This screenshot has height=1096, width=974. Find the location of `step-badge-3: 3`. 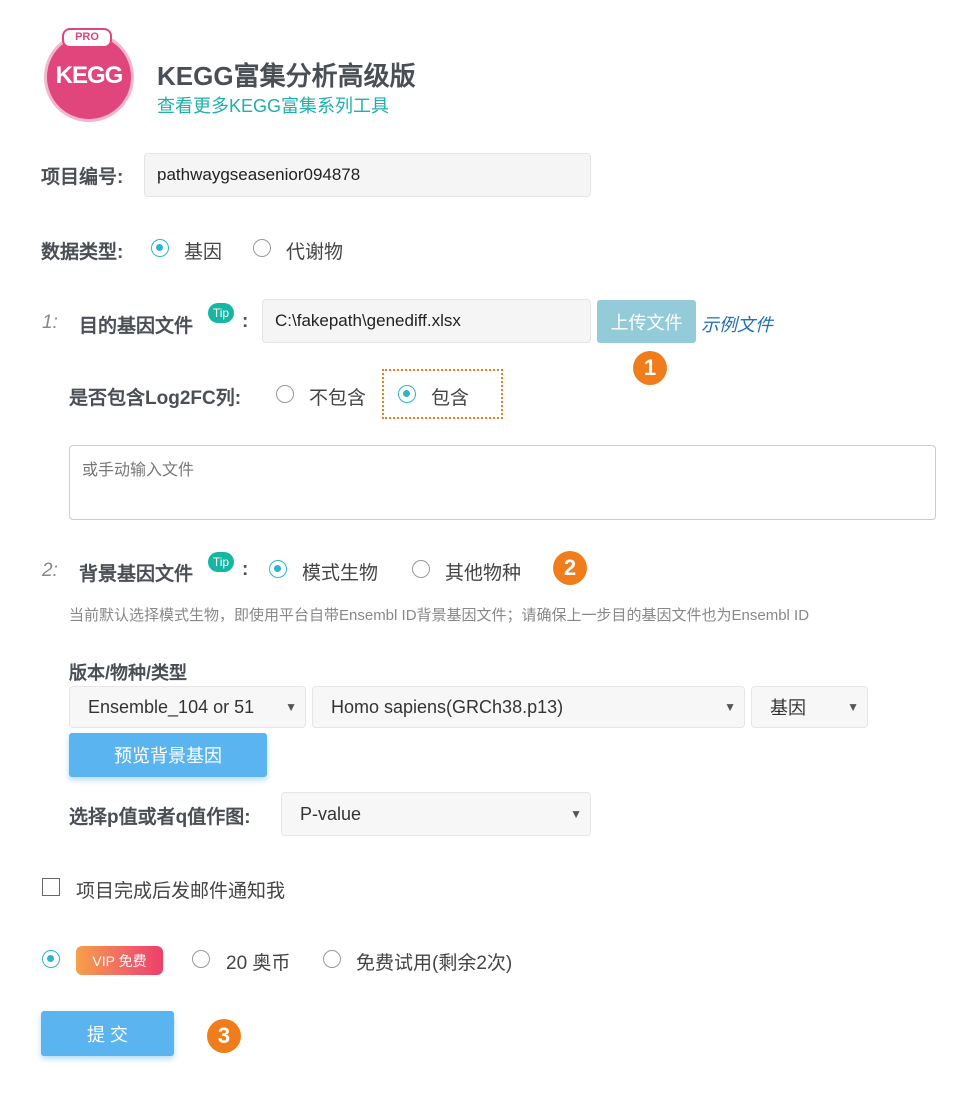

step-badge-3: 3 is located at coordinates (224, 1036).